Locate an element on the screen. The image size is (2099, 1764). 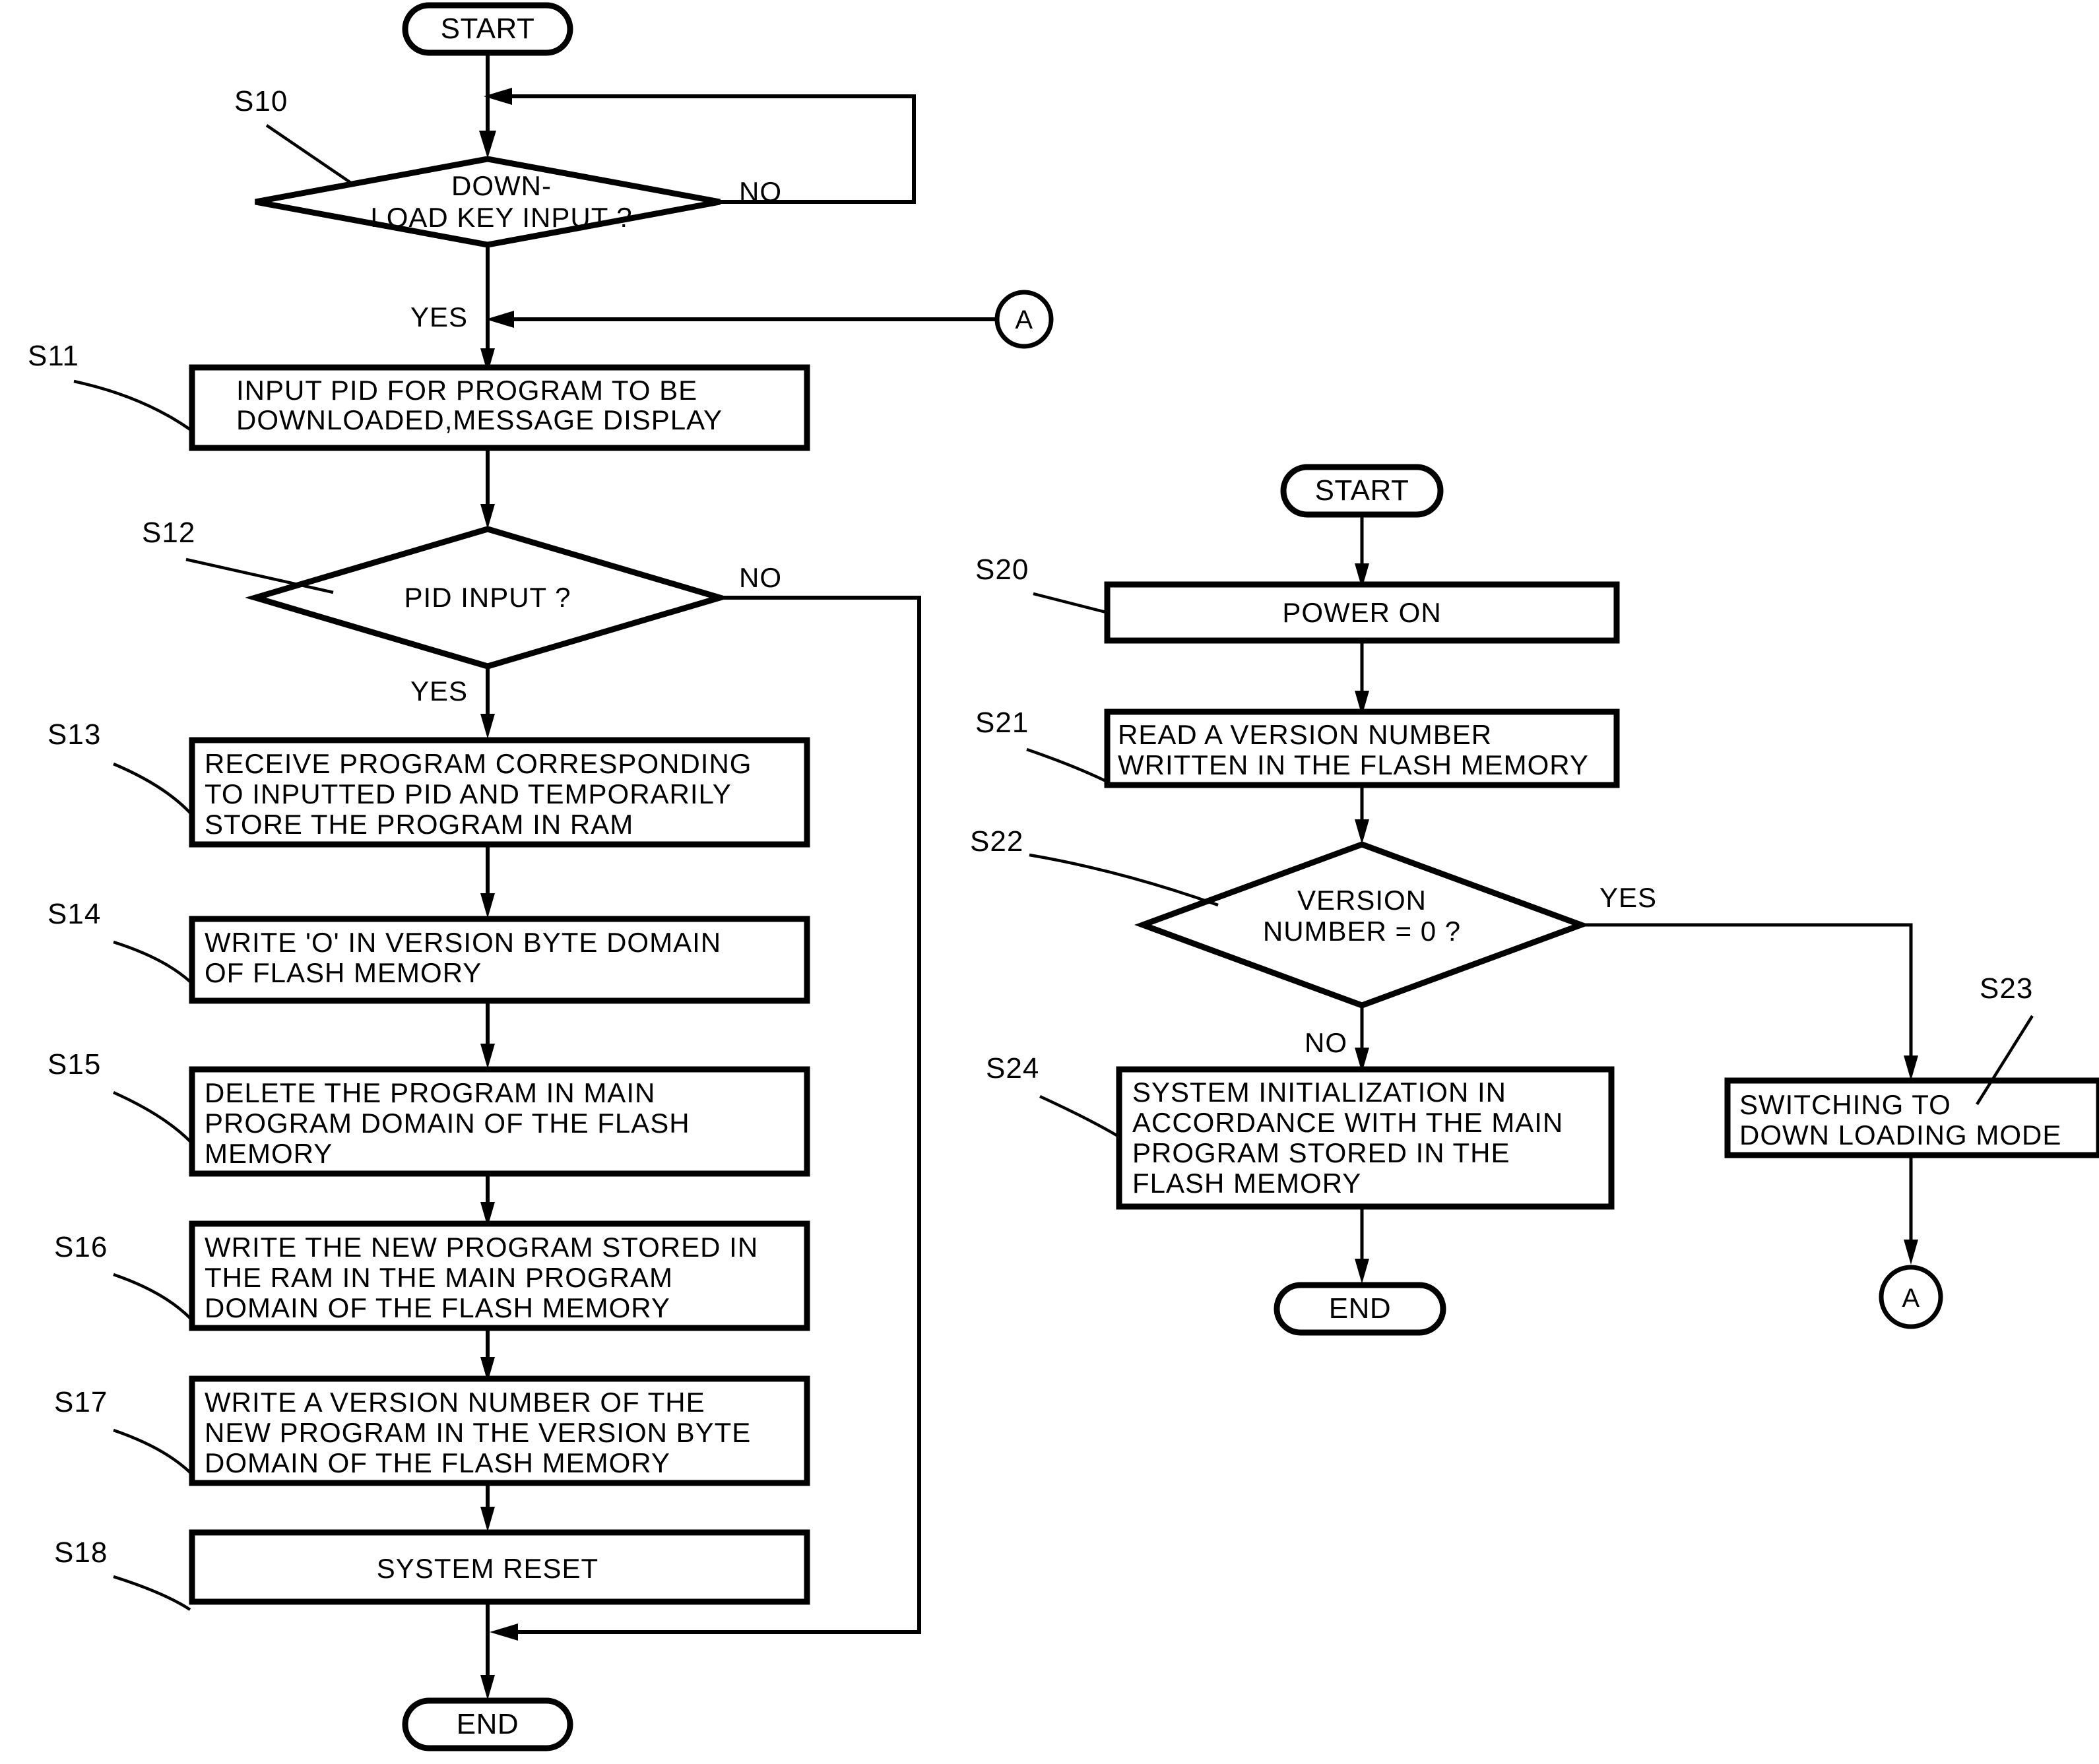
s11-line-1: INPUT PID FOR PROGRAM TO BE is located at coordinates (467, 390).